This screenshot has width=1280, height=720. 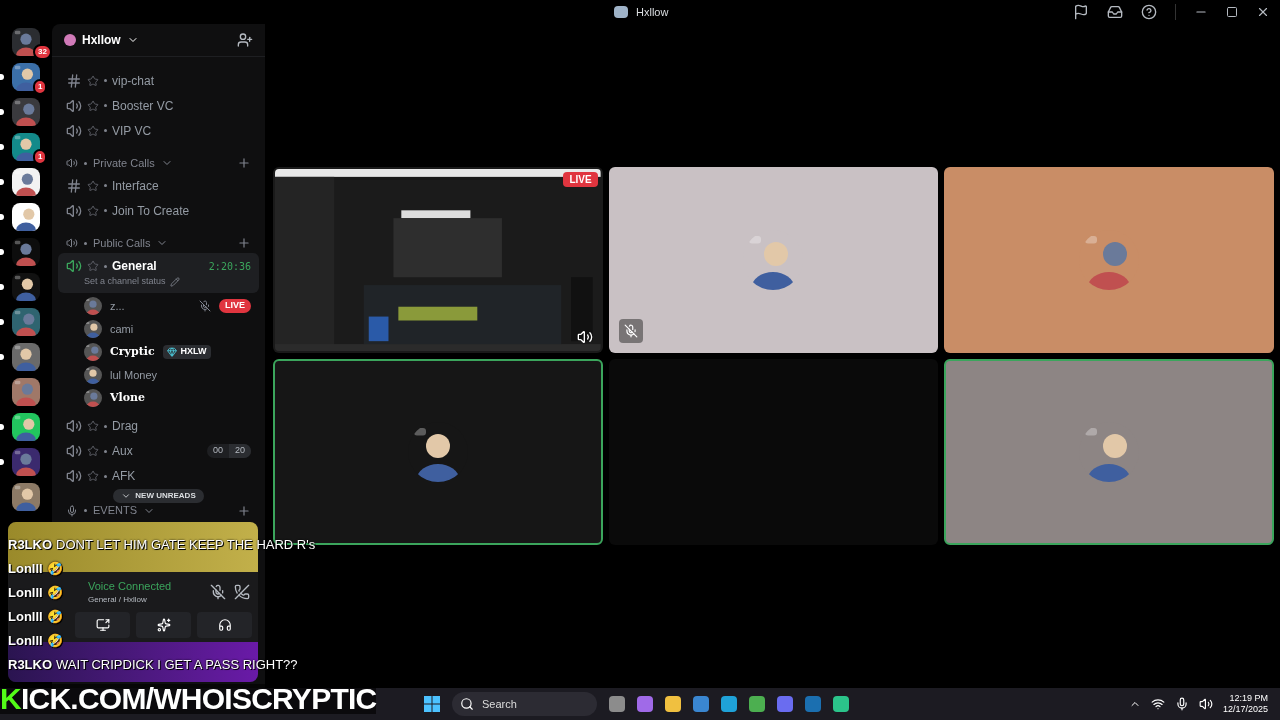 I want to click on member-name: Cryptic, so click(x=132, y=351).